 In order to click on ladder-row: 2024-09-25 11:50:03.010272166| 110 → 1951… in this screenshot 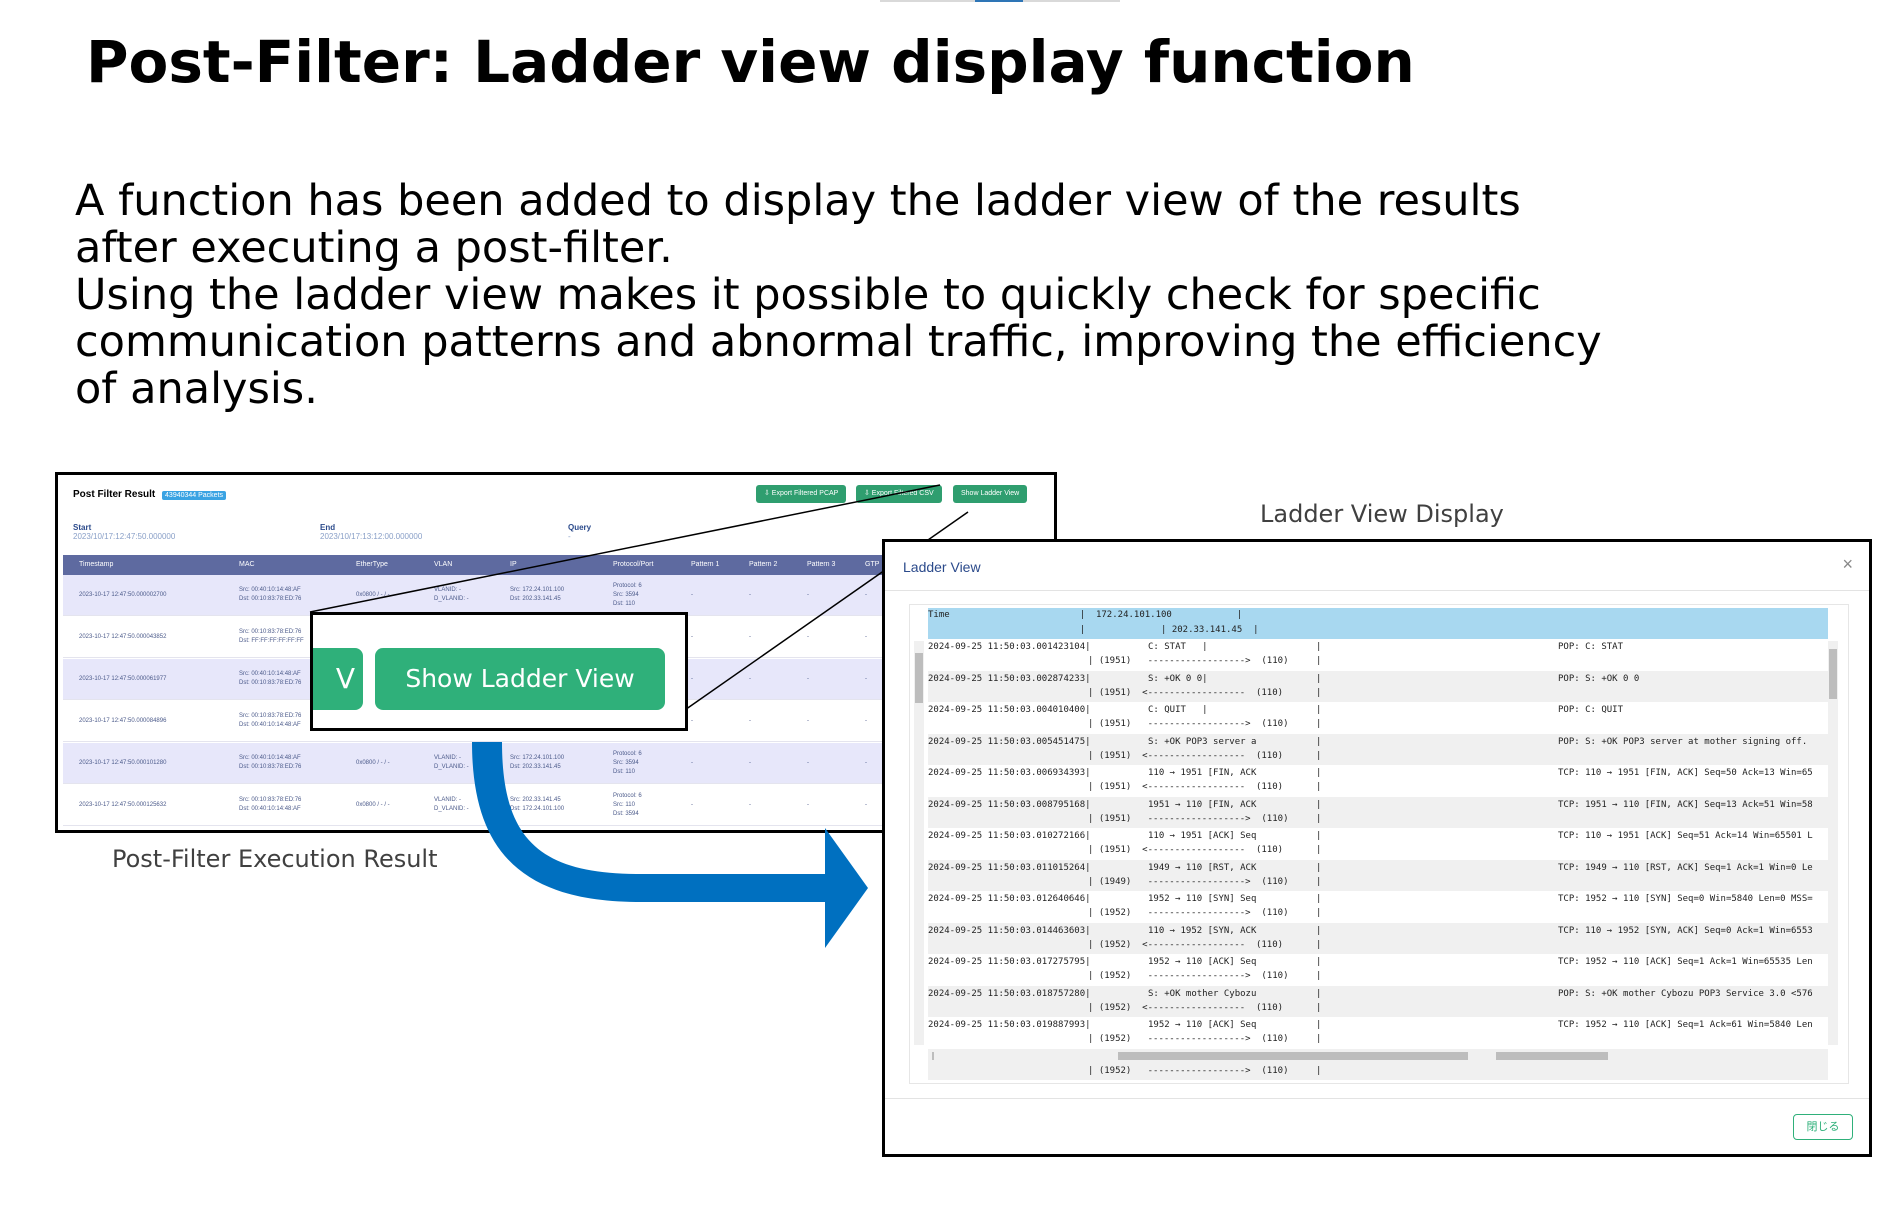, I will do `click(1378, 843)`.